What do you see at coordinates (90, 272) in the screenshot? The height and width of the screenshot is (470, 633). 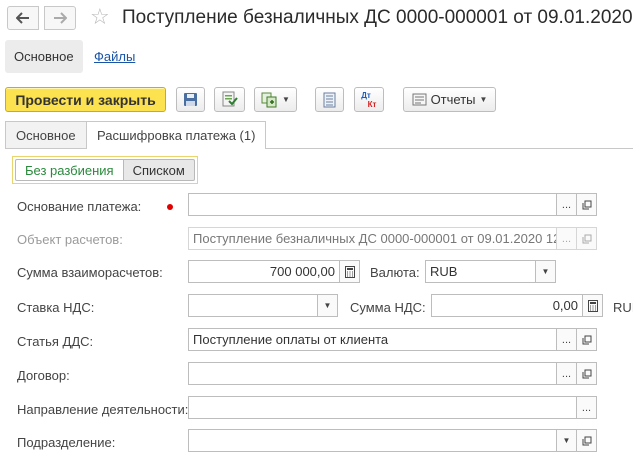 I see `amount-label: Сумма взаиморасчетов:` at bounding box center [90, 272].